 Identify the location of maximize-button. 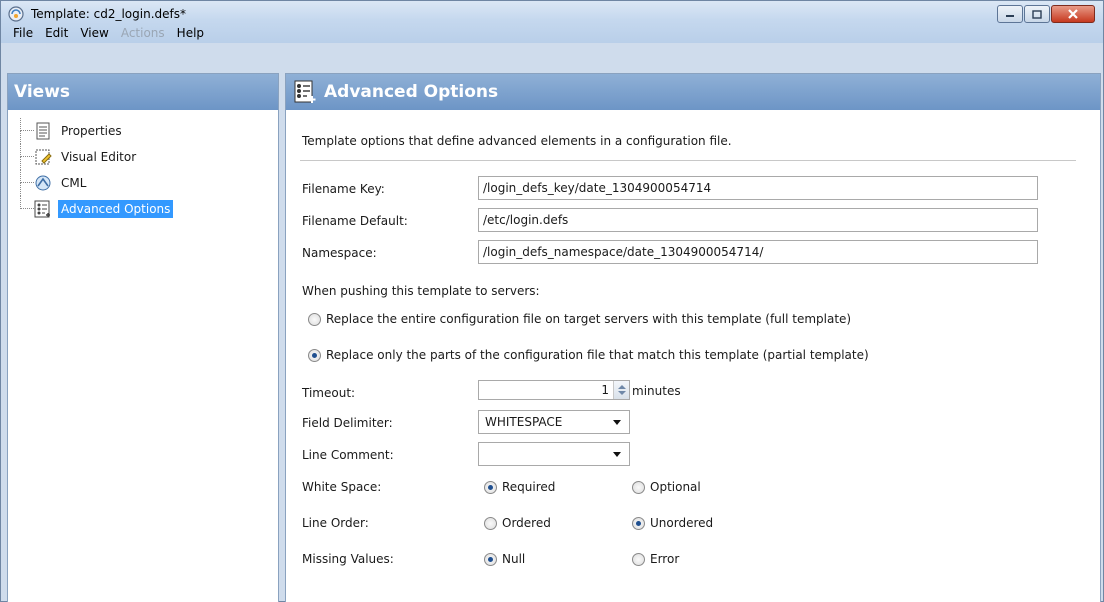
(1037, 14).